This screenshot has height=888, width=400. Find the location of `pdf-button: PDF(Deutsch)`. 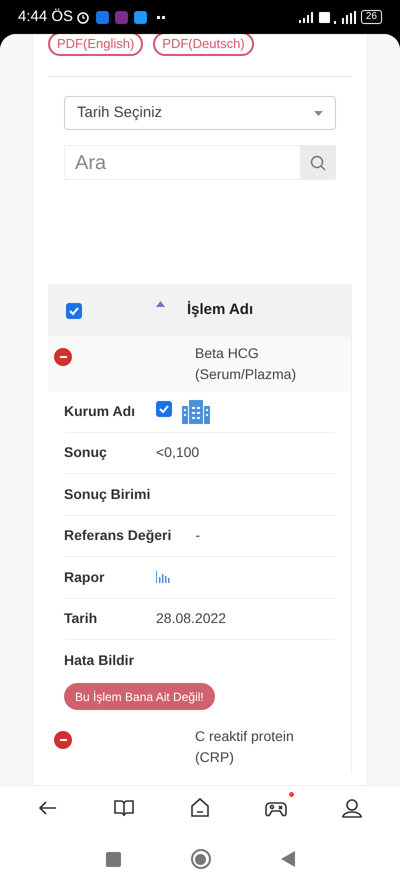

pdf-button: PDF(Deutsch) is located at coordinates (203, 45).